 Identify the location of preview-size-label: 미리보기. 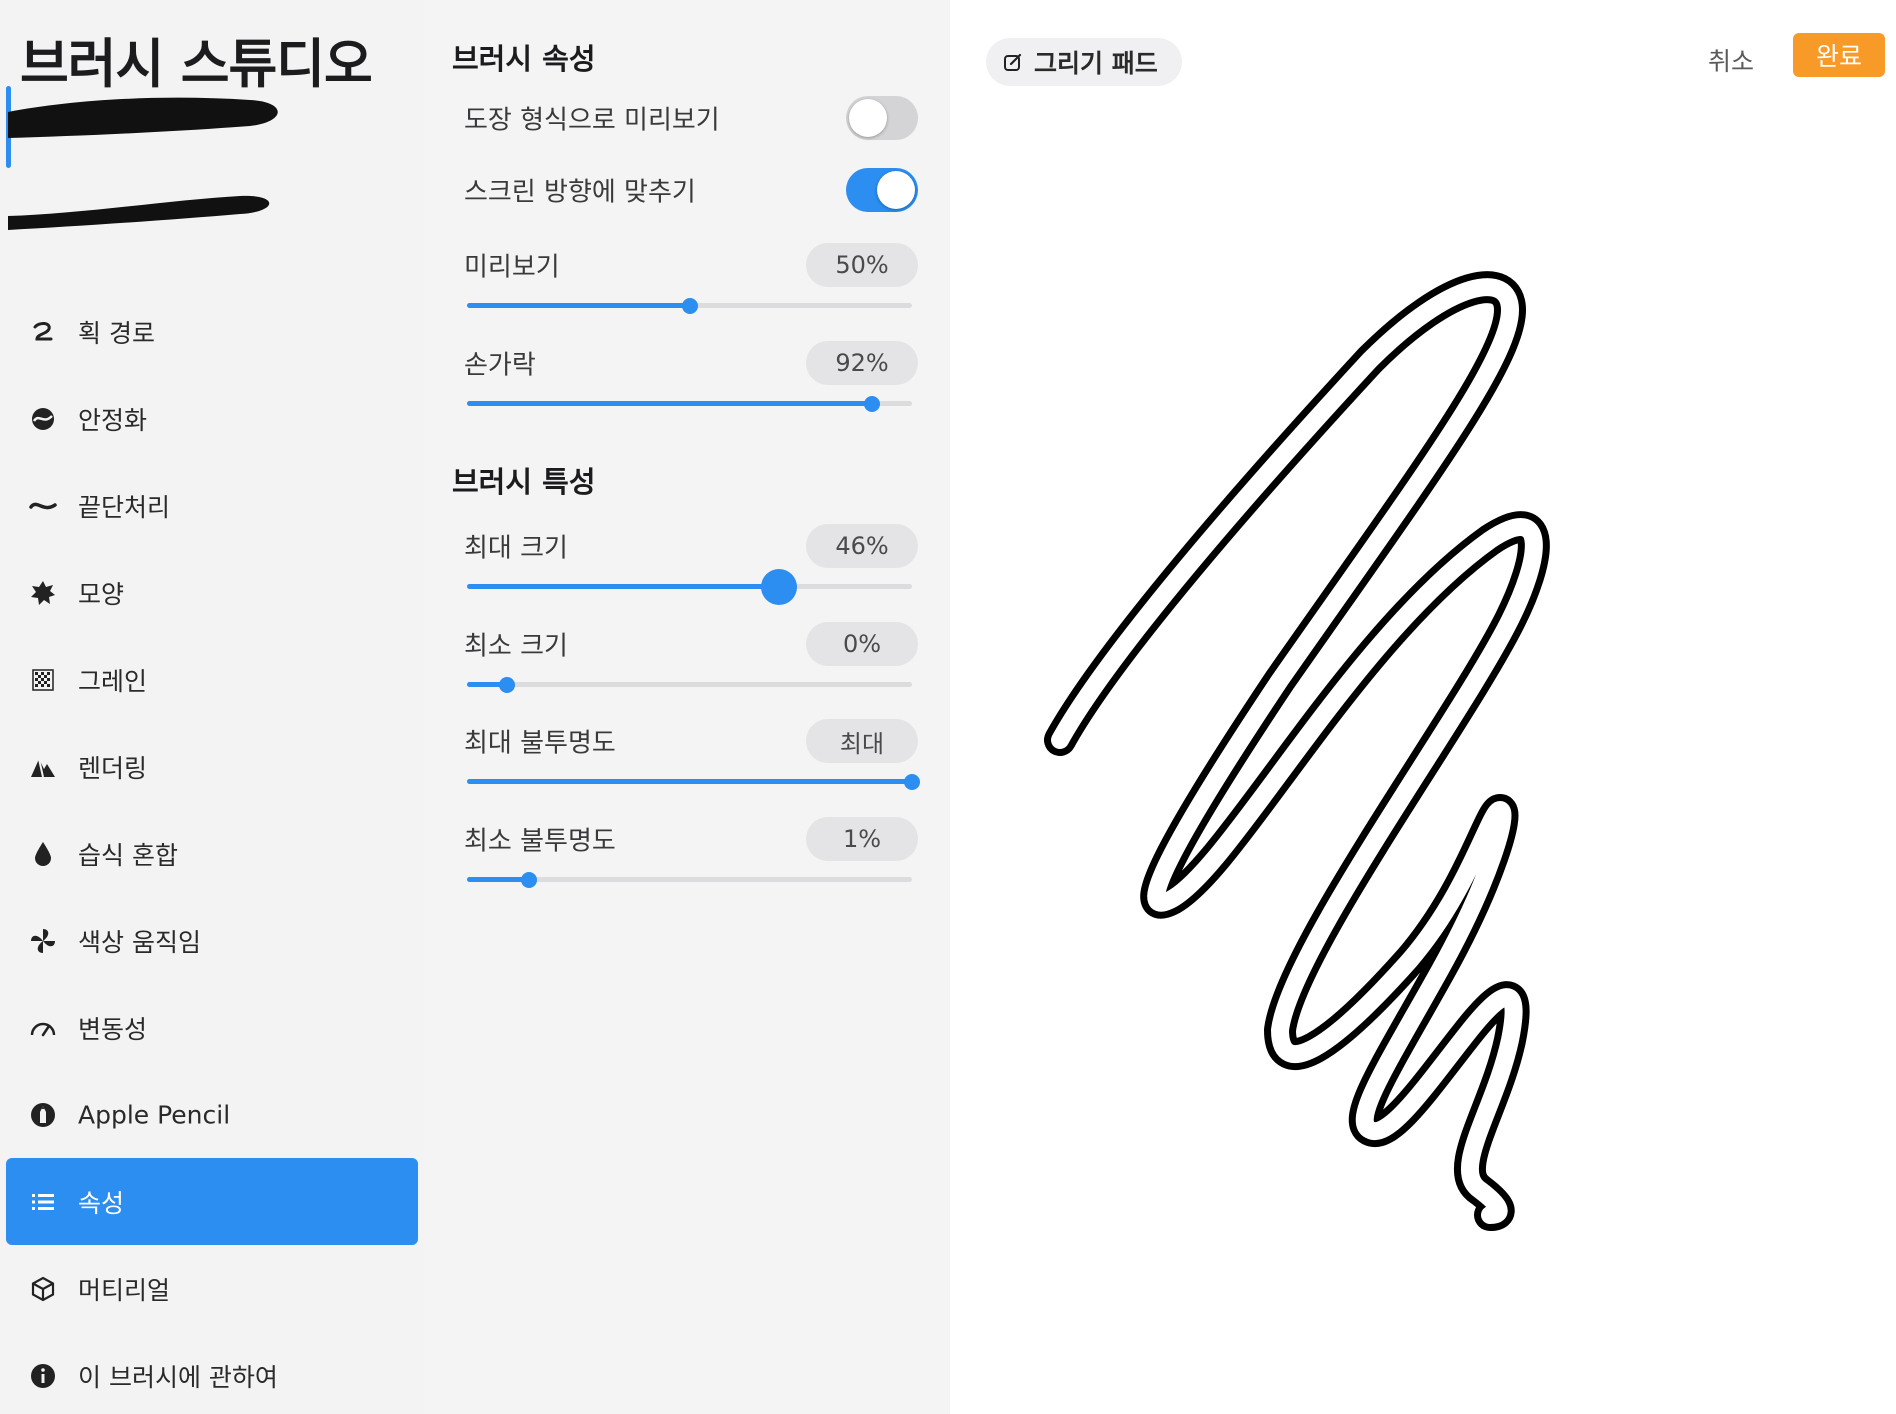
(512, 267).